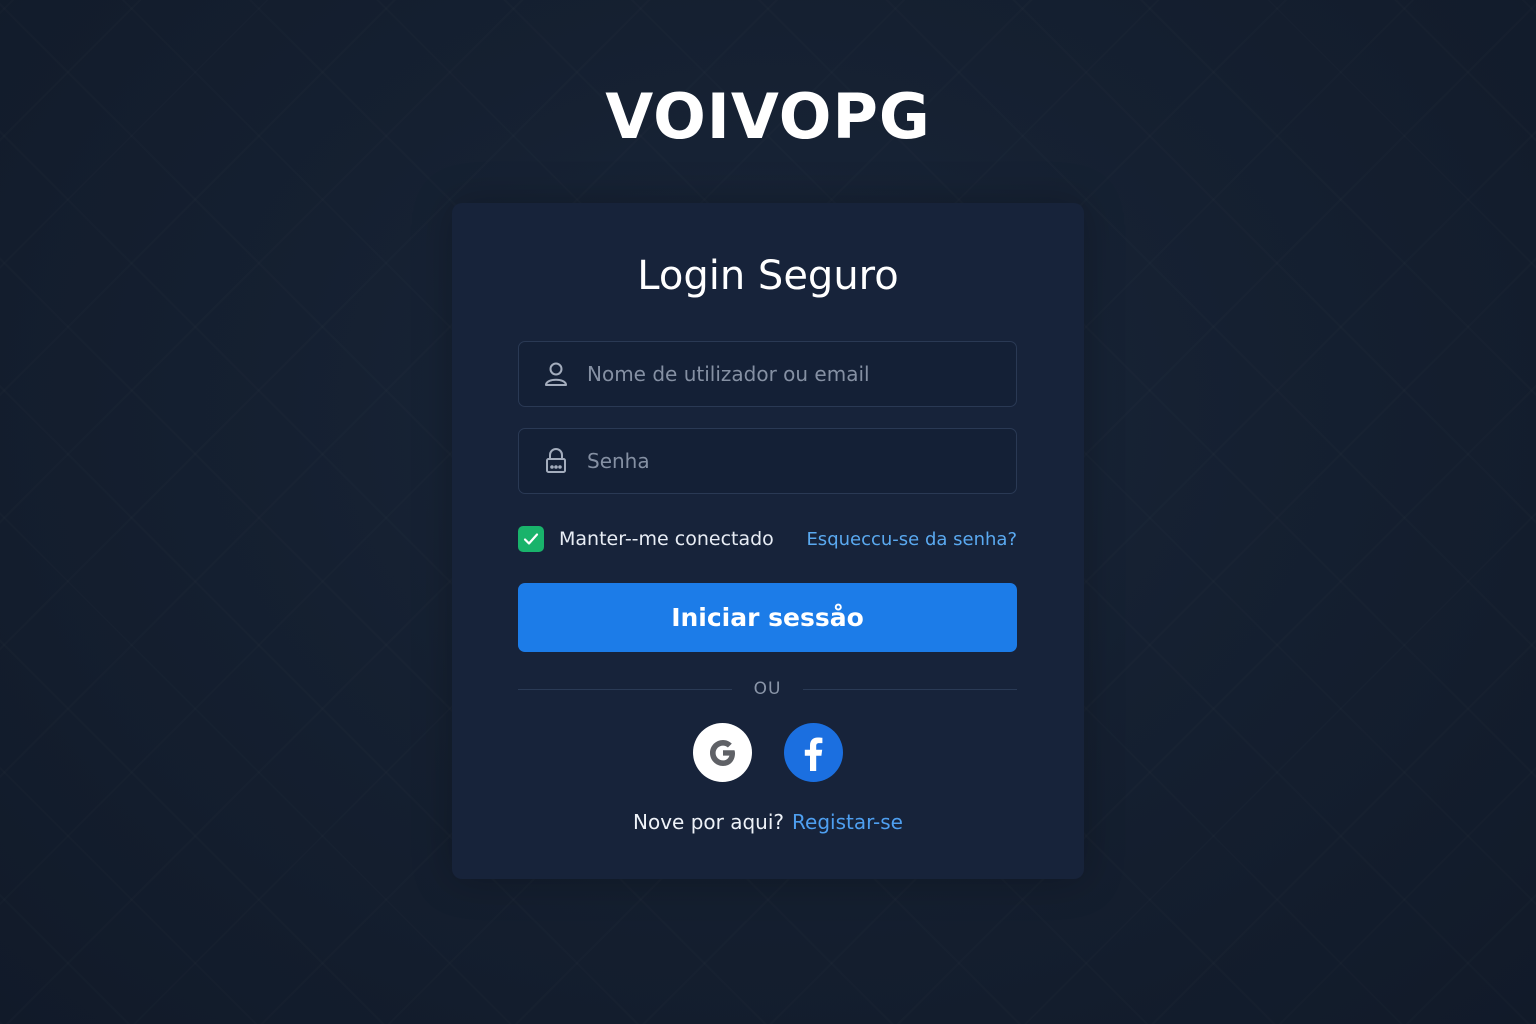 The width and height of the screenshot is (1536, 1024). I want to click on checkmark-icon, so click(531, 539).